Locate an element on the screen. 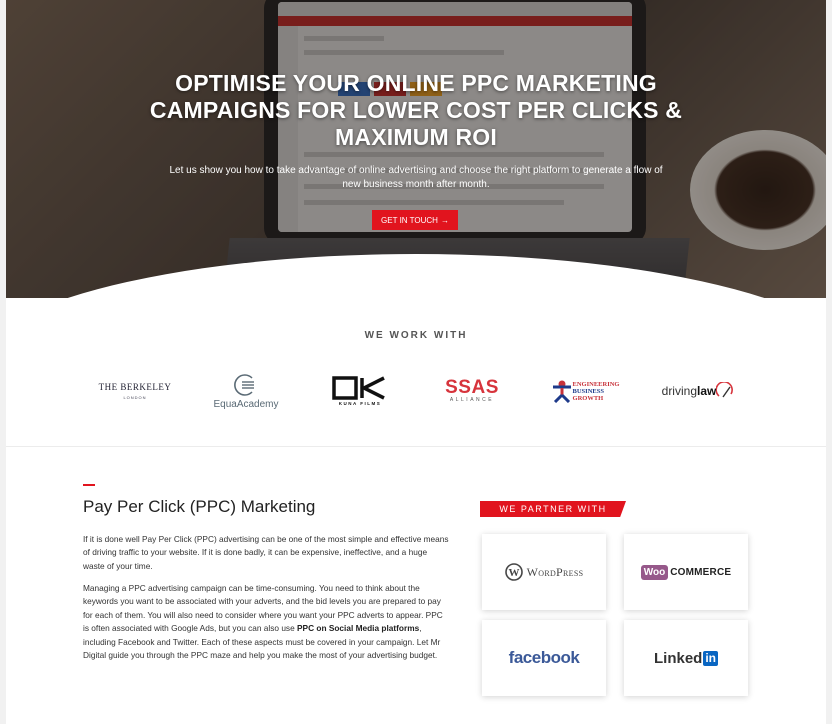 The height and width of the screenshot is (724, 832). facebook-logo-text: facebook is located at coordinates (544, 657).